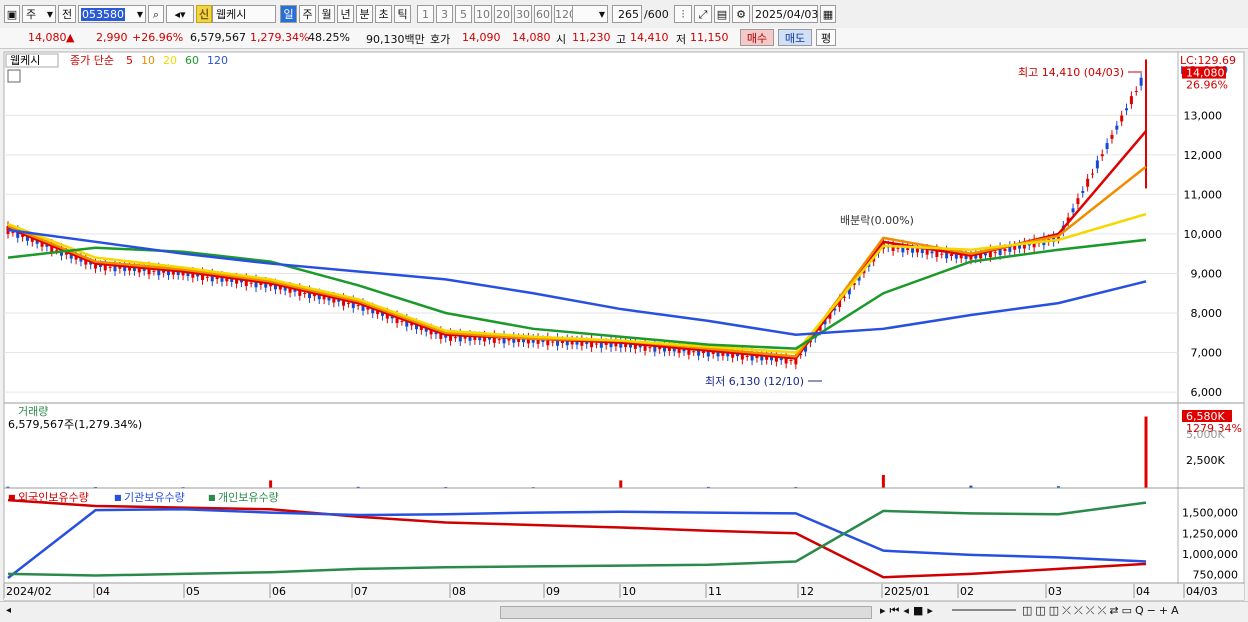 The width and height of the screenshot is (1248, 622). Describe the element at coordinates (741, 14) in the screenshot. I see `gear-icon: ⚙` at that location.